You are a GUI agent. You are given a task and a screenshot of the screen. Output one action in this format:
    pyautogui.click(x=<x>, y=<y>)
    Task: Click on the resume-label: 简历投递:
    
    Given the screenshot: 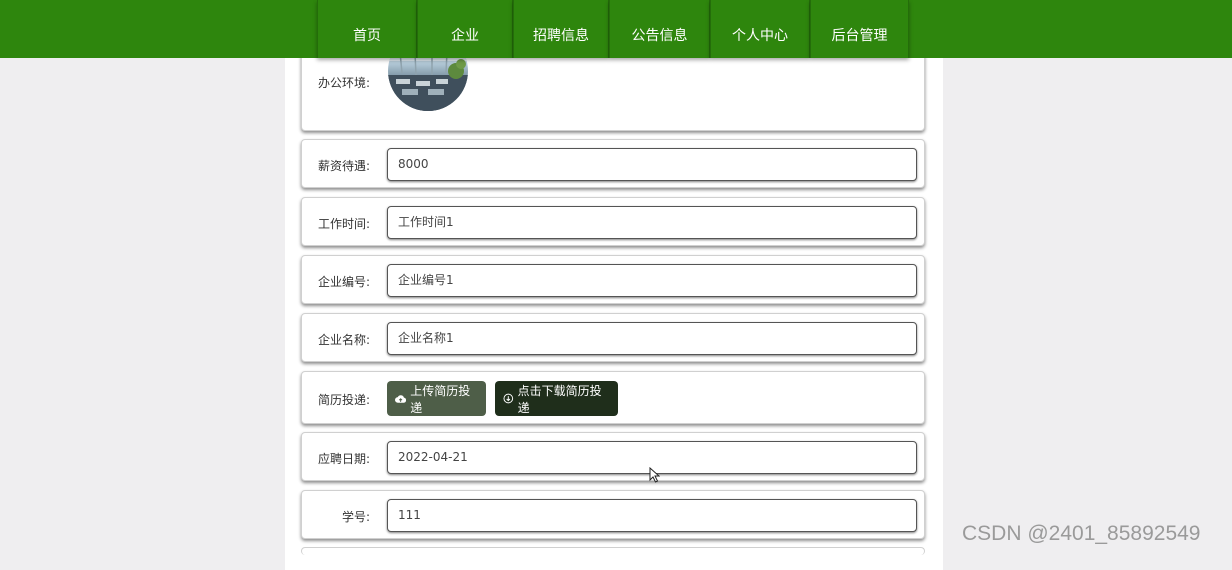 What is the action you would take?
    pyautogui.click(x=343, y=400)
    